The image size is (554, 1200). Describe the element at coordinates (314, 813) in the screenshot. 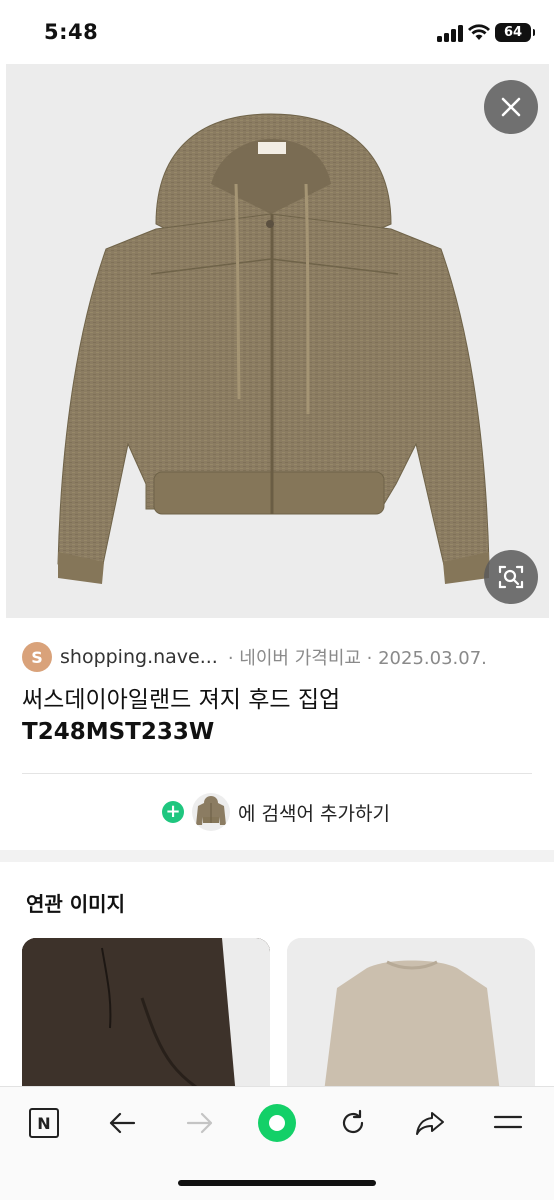

I see `add-search-label: 에 검색어 추가하기` at that location.